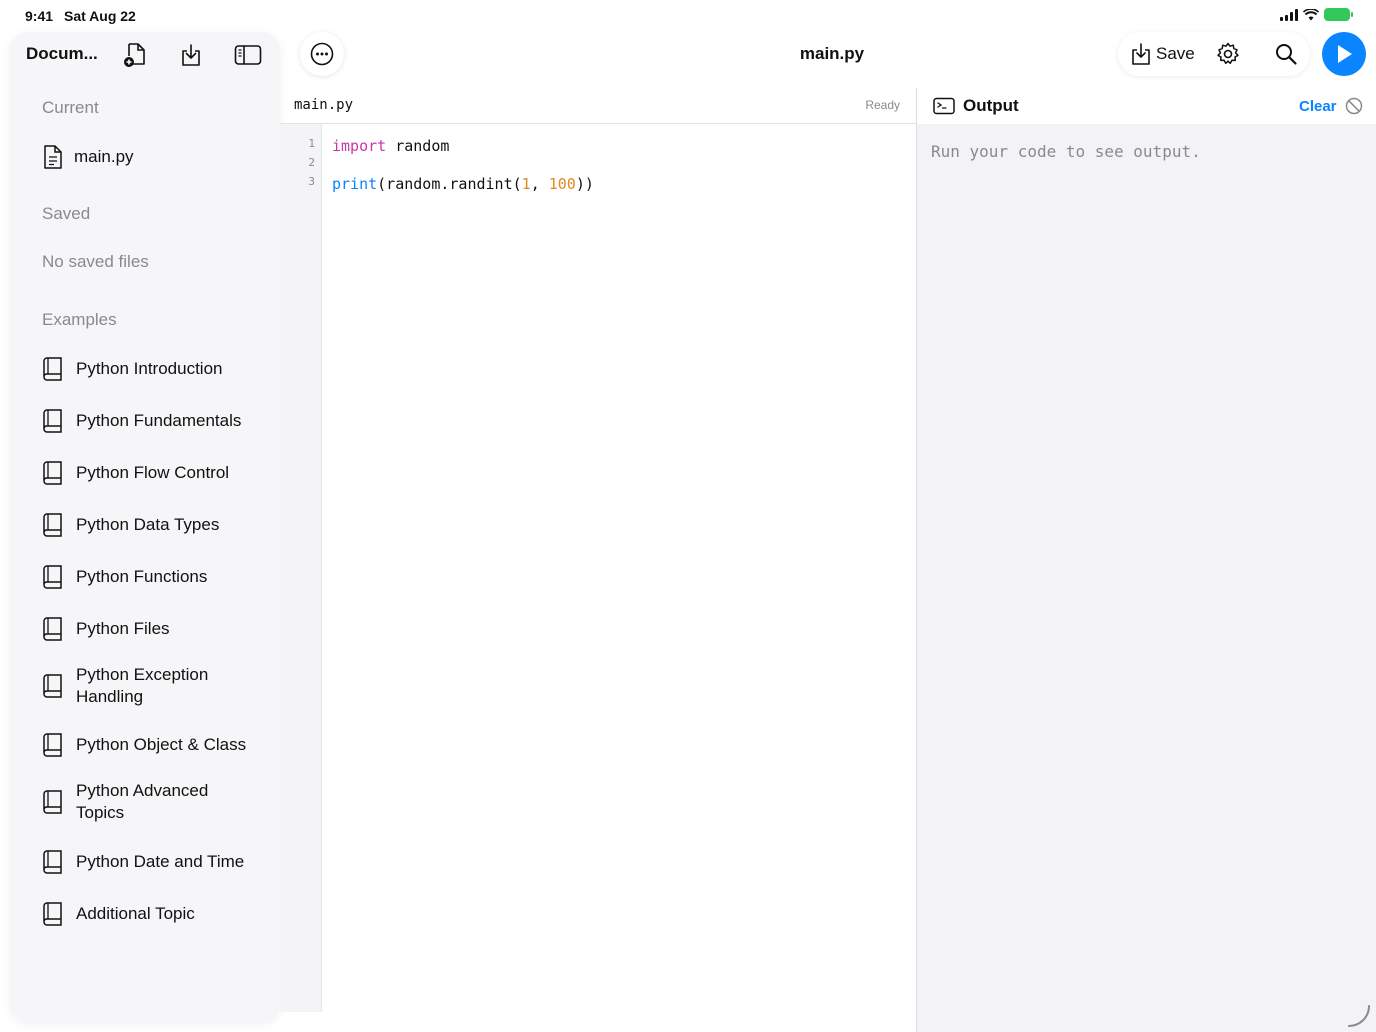  Describe the element at coordinates (301, 568) in the screenshot. I see `line-number-gutter: 1 2 3` at that location.